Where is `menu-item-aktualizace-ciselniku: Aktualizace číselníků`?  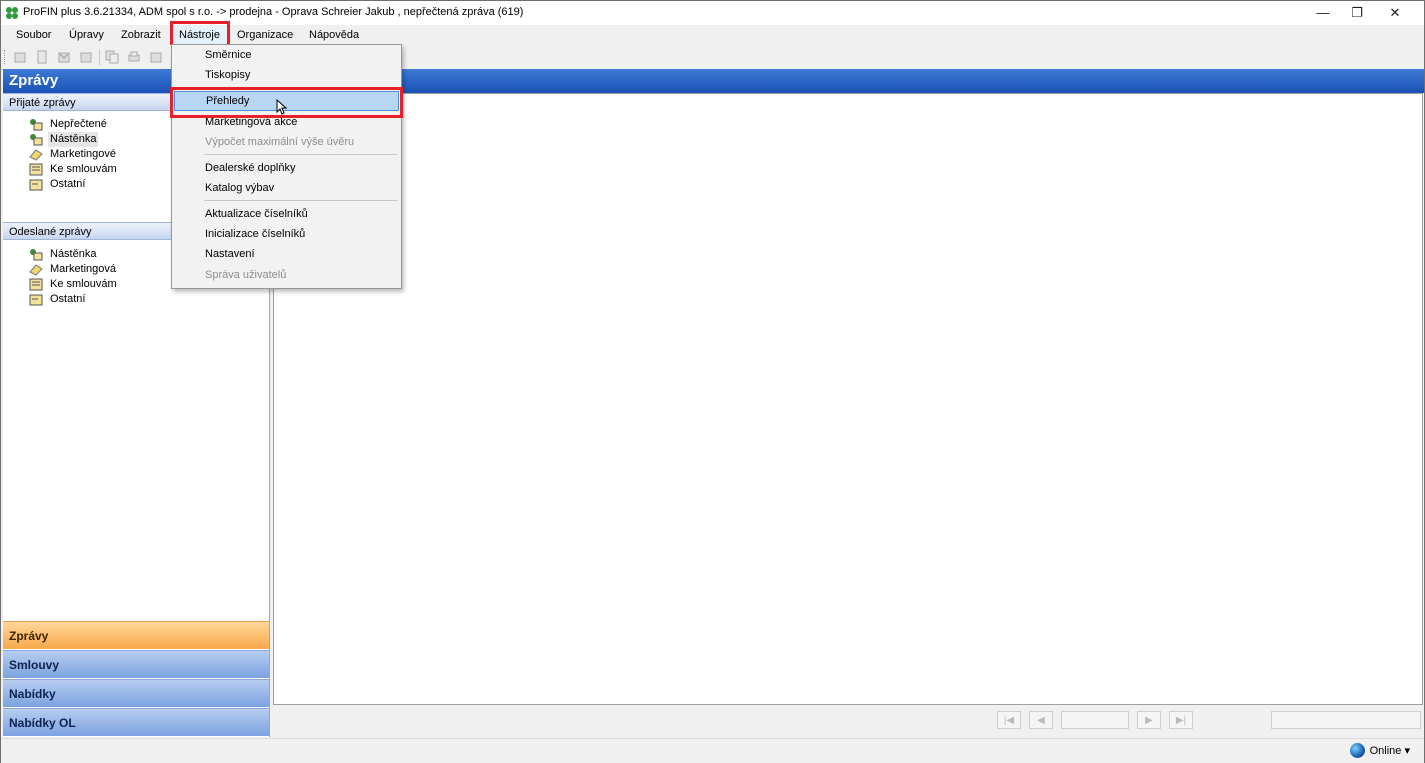 menu-item-aktualizace-ciselniku: Aktualizace číselníků is located at coordinates (286, 214).